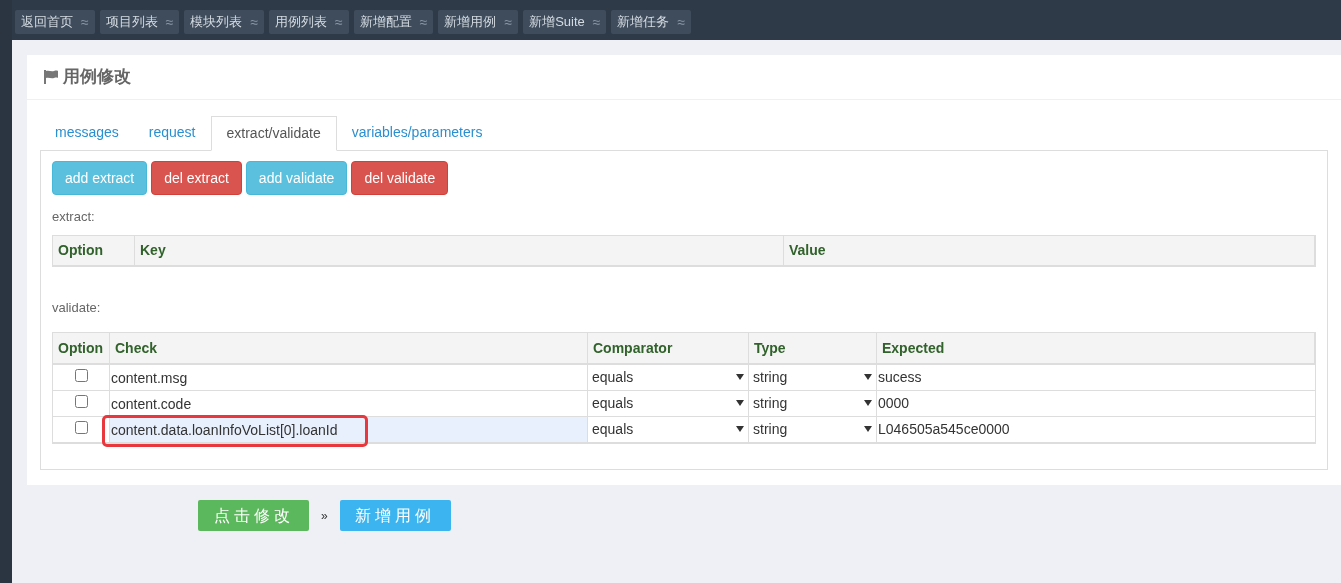  I want to click on check-field: content.data.loanInfoVoList[0].loanId, so click(348, 429).